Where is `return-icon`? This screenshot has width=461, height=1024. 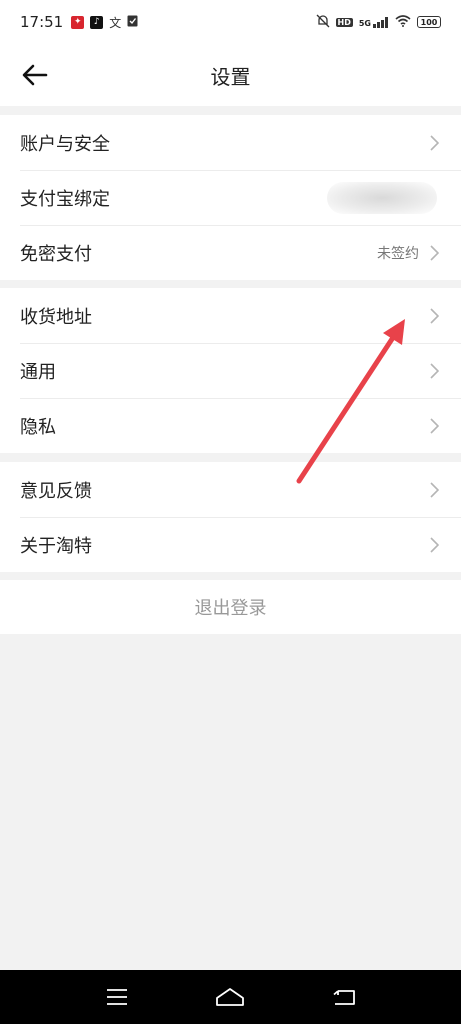 return-icon is located at coordinates (344, 997).